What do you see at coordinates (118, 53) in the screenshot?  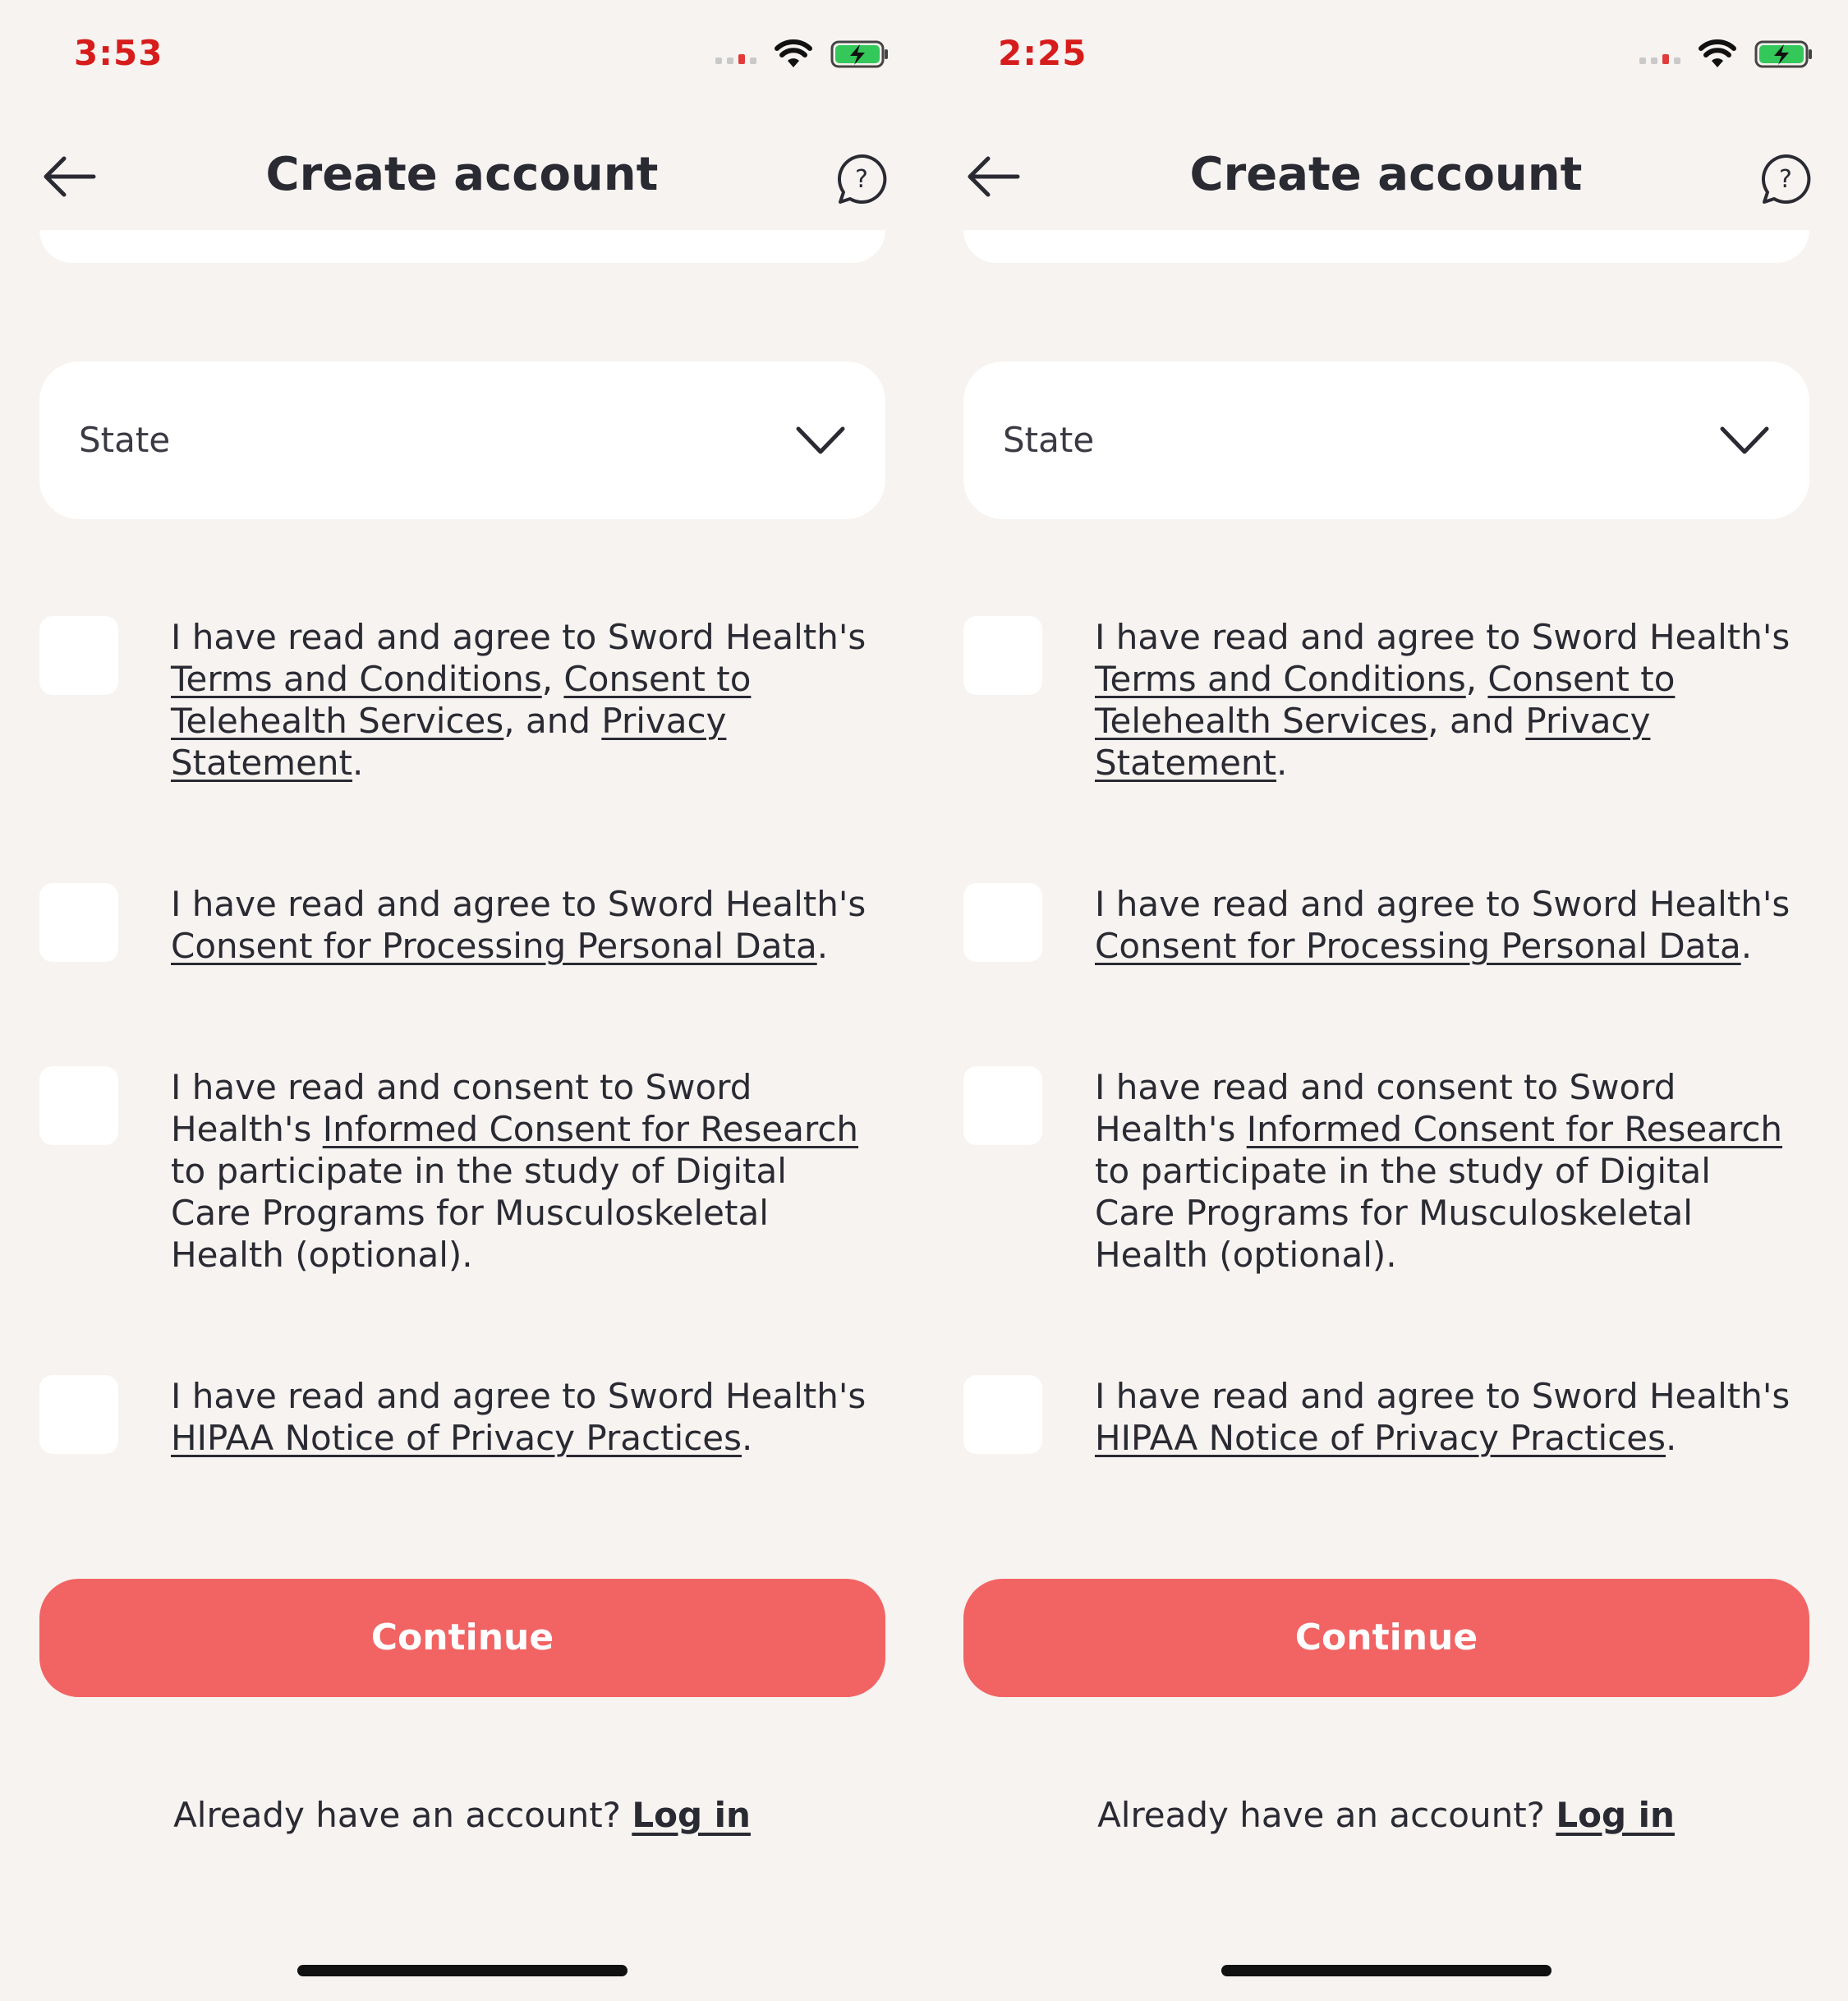 I see `status-time: 3:53` at bounding box center [118, 53].